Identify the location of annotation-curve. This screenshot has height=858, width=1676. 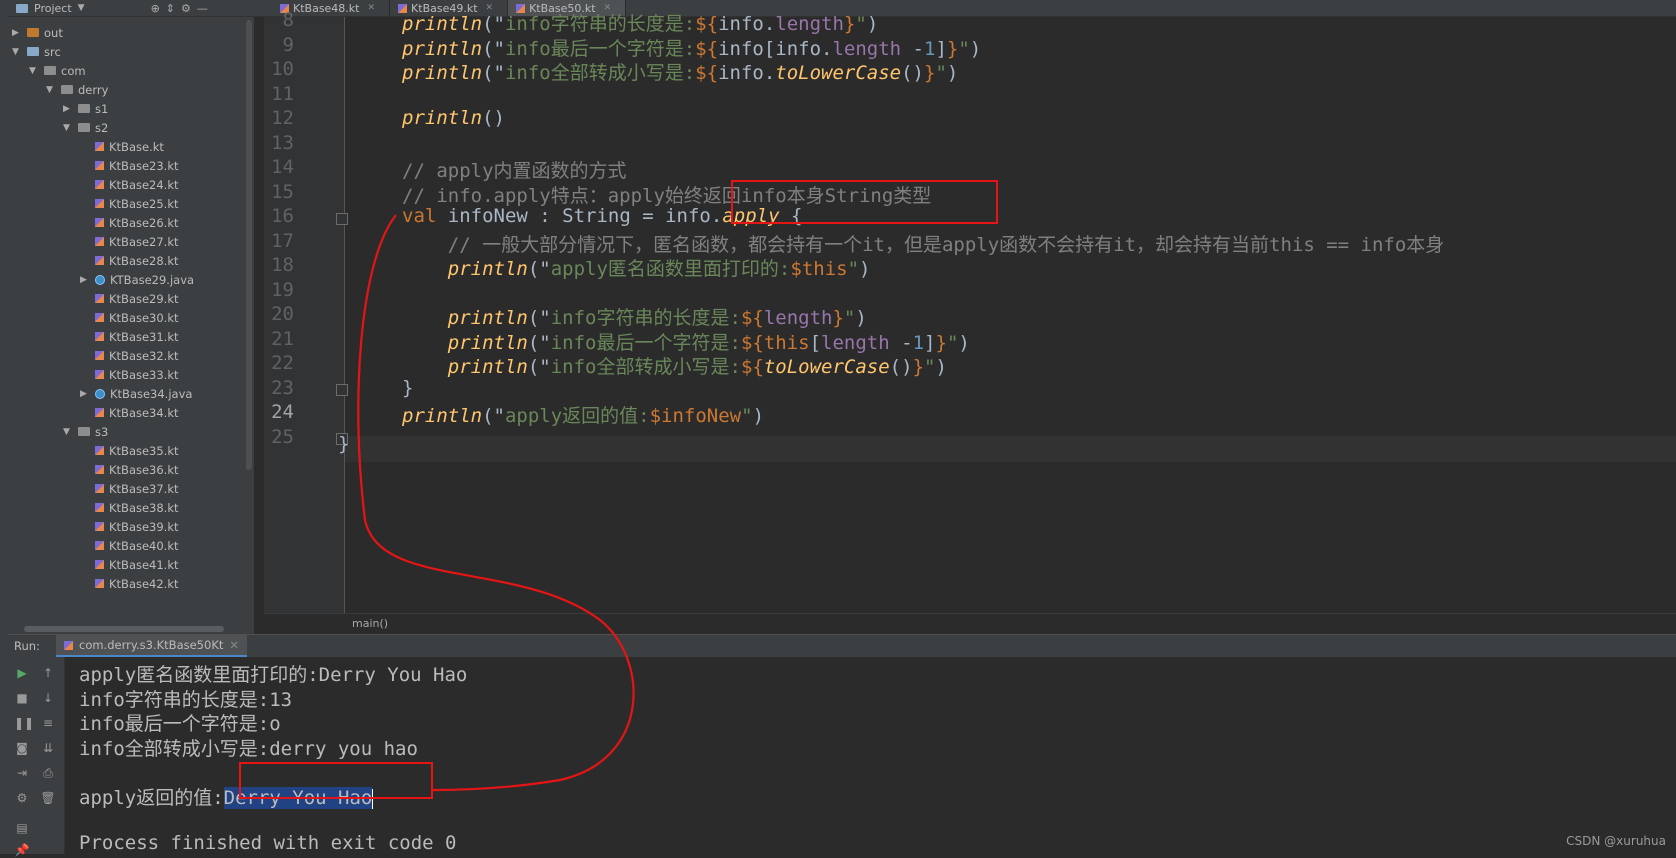
(496, 503).